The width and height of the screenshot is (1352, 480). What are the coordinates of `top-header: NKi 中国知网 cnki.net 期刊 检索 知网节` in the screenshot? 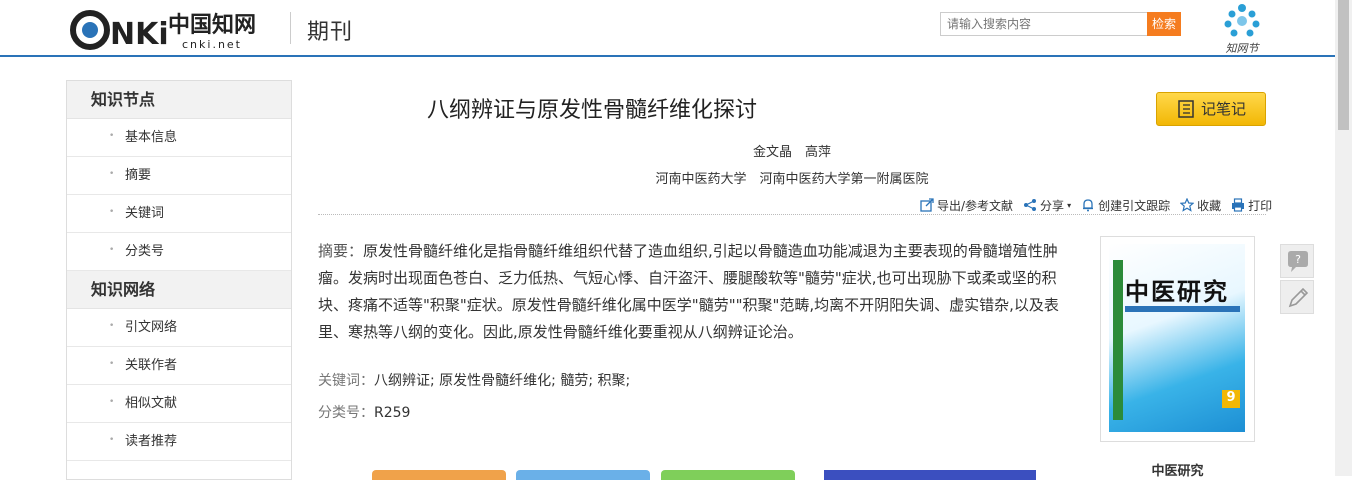 It's located at (667, 28).